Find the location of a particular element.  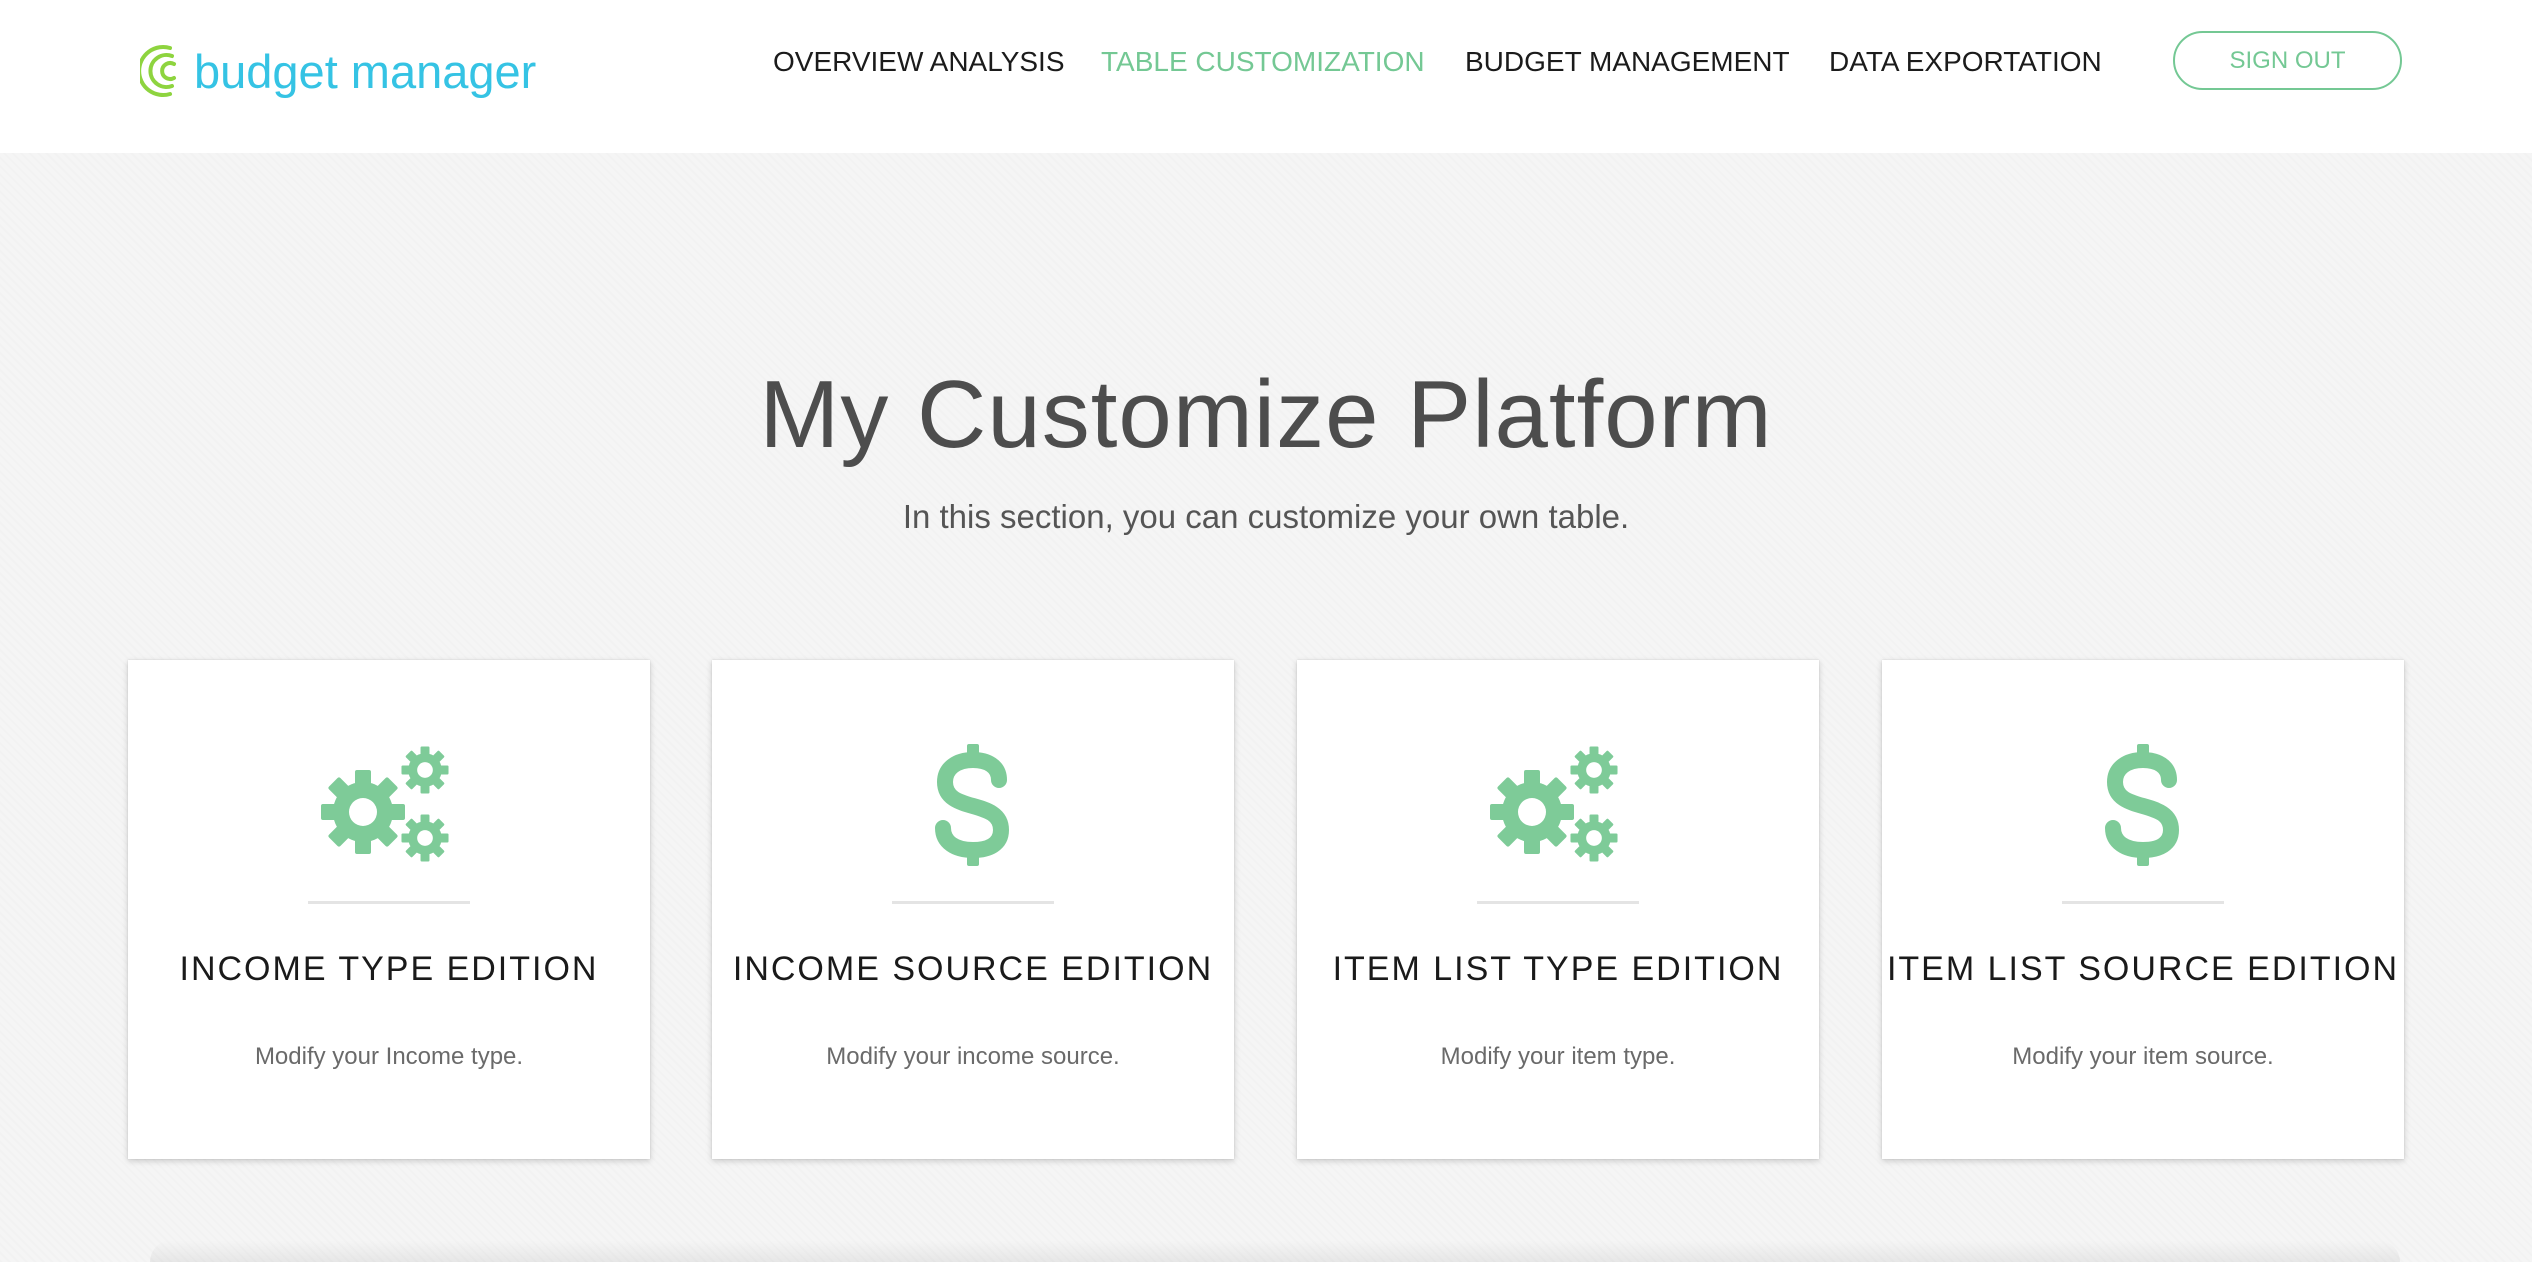

card-description: Modify your item type. is located at coordinates (1558, 1056).